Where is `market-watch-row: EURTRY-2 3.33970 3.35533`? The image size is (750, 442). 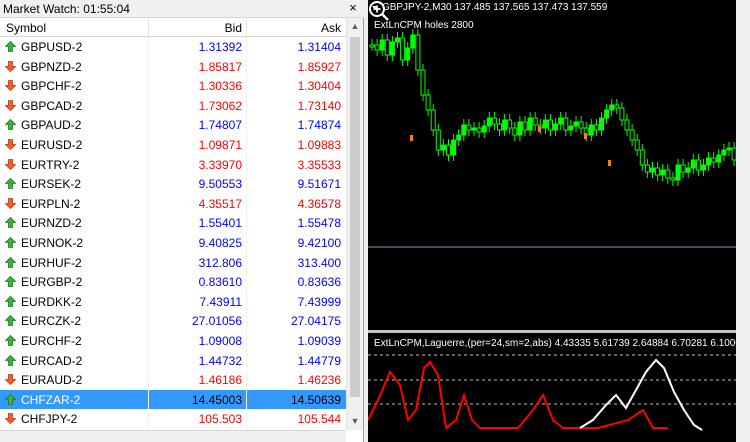 market-watch-row: EURTRY-2 3.33970 3.35533 is located at coordinates (173, 164).